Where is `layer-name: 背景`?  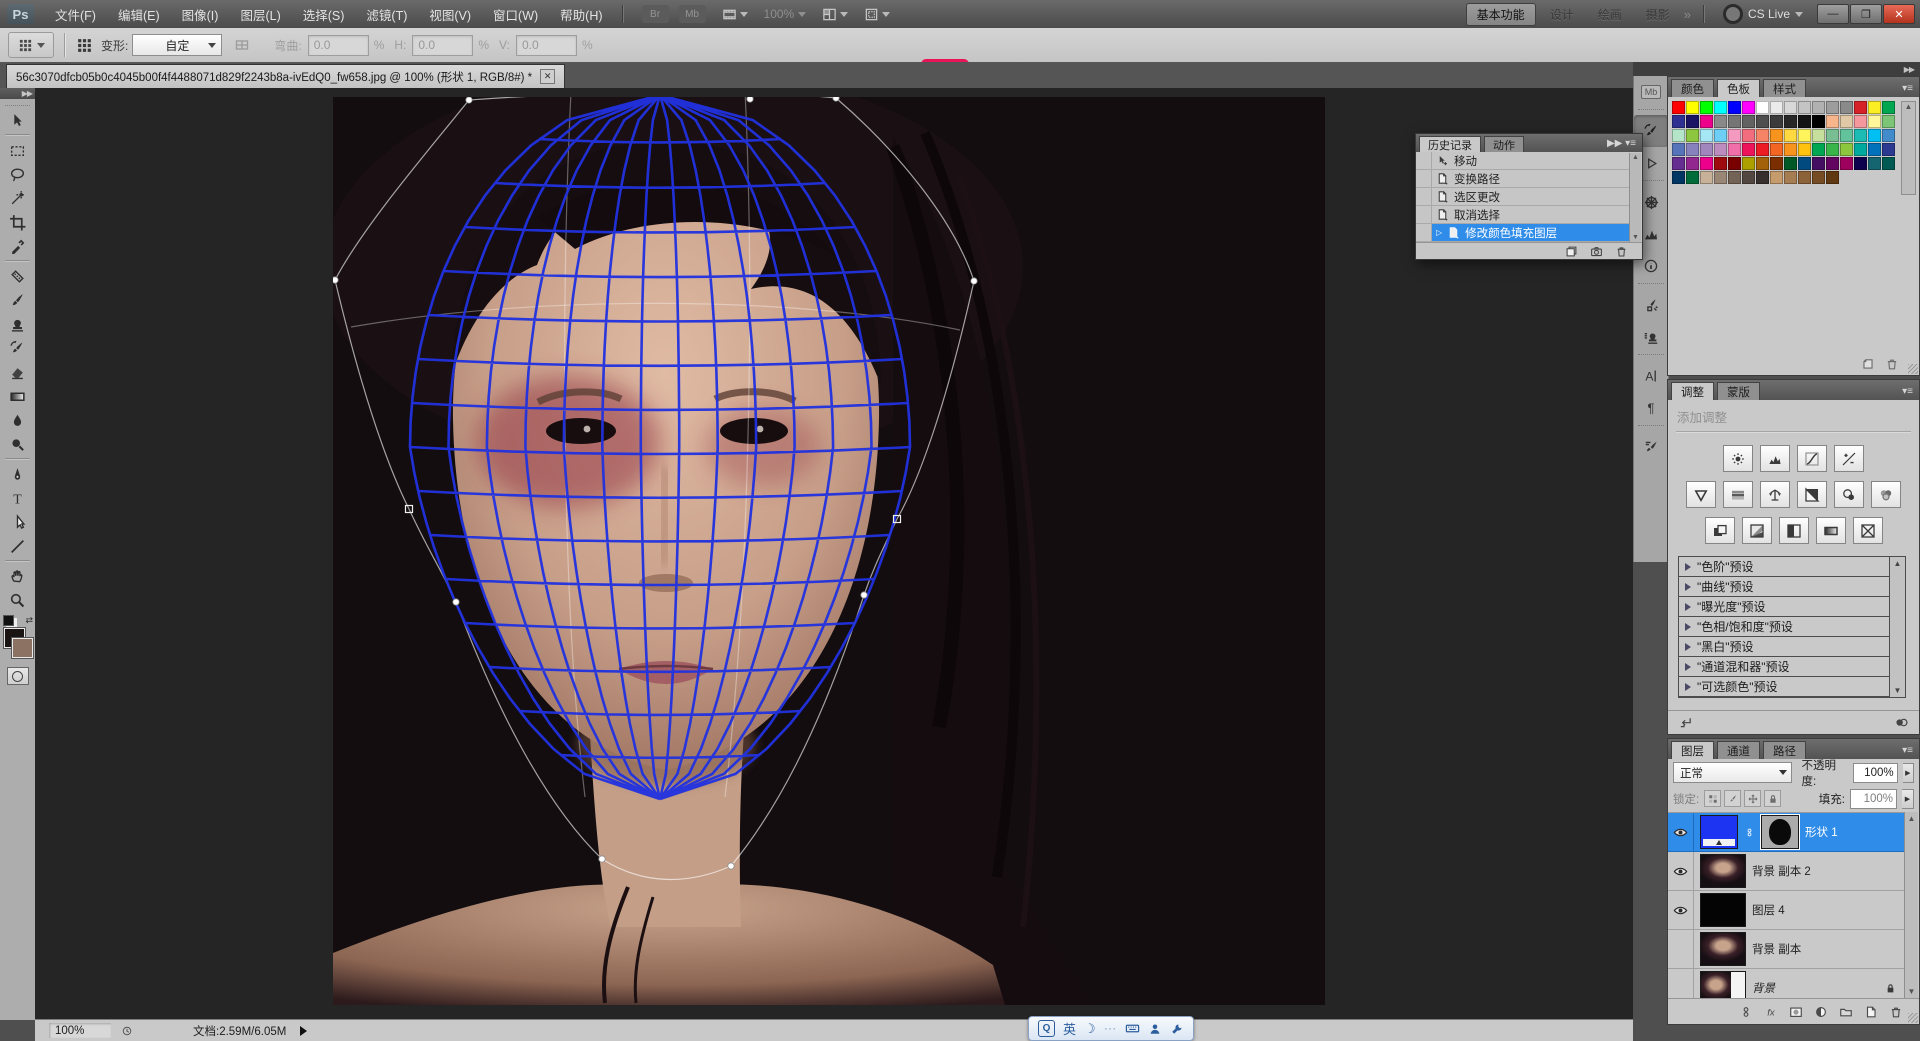 layer-name: 背景 is located at coordinates (1763, 988).